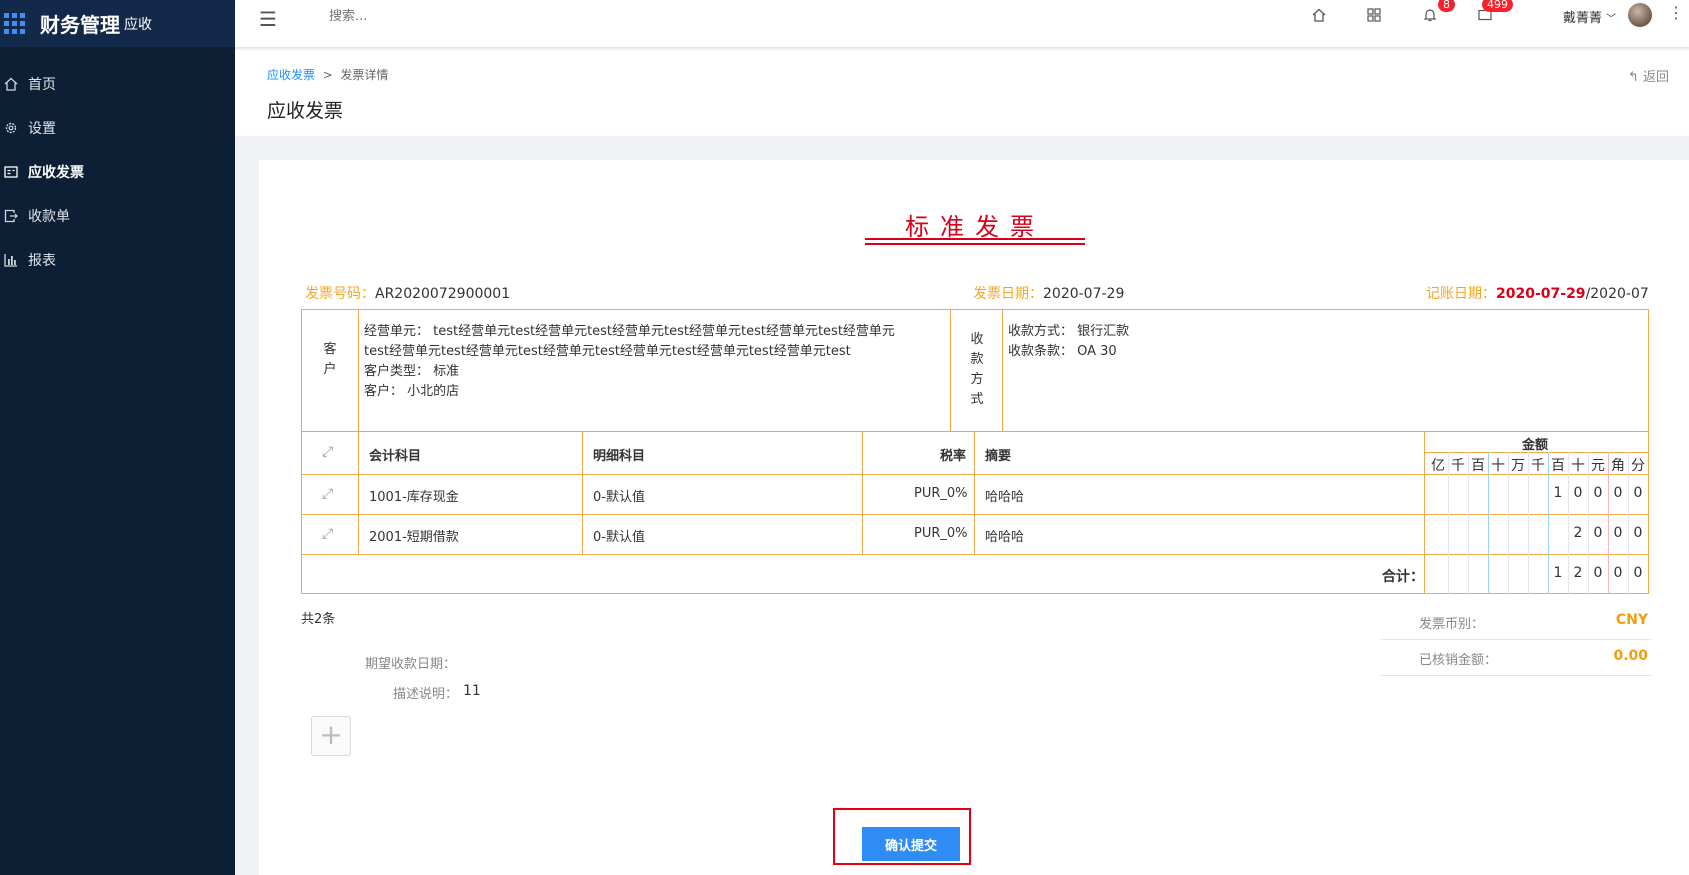 The height and width of the screenshot is (875, 1689). Describe the element at coordinates (331, 736) in the screenshot. I see `upload-button: +` at that location.